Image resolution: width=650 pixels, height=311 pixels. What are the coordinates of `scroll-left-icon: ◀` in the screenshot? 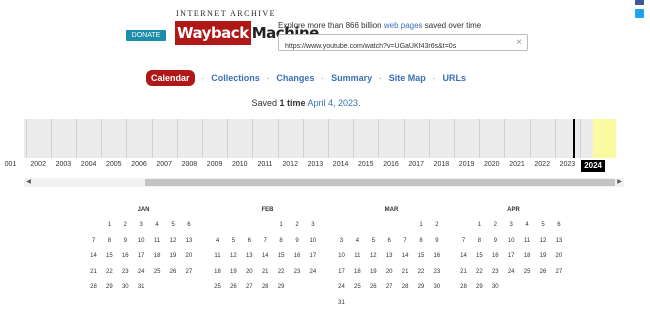 It's located at (28, 182).